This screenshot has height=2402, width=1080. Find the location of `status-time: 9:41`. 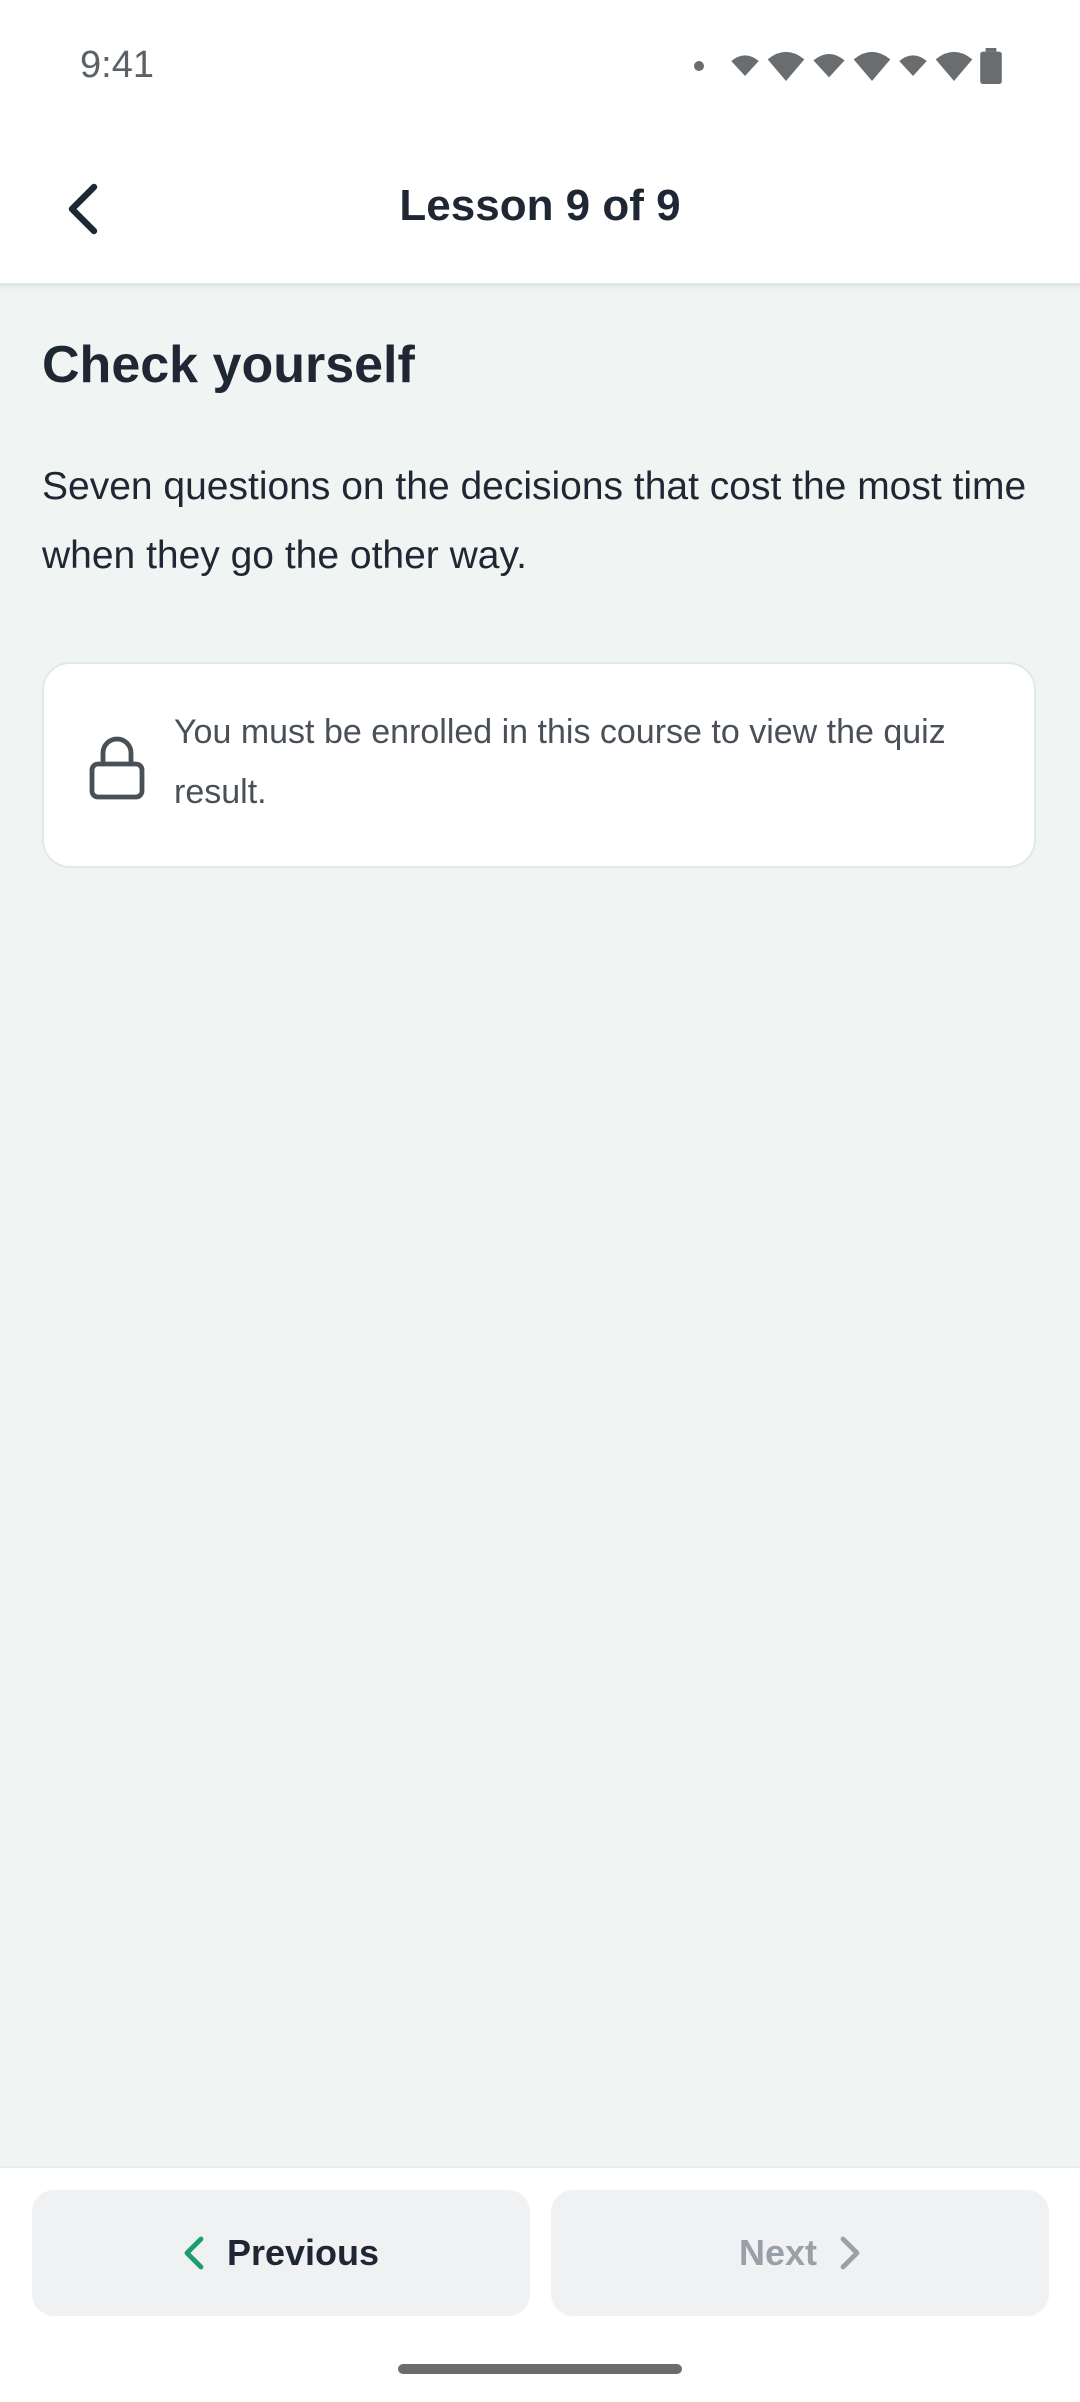

status-time: 9:41 is located at coordinates (117, 65).